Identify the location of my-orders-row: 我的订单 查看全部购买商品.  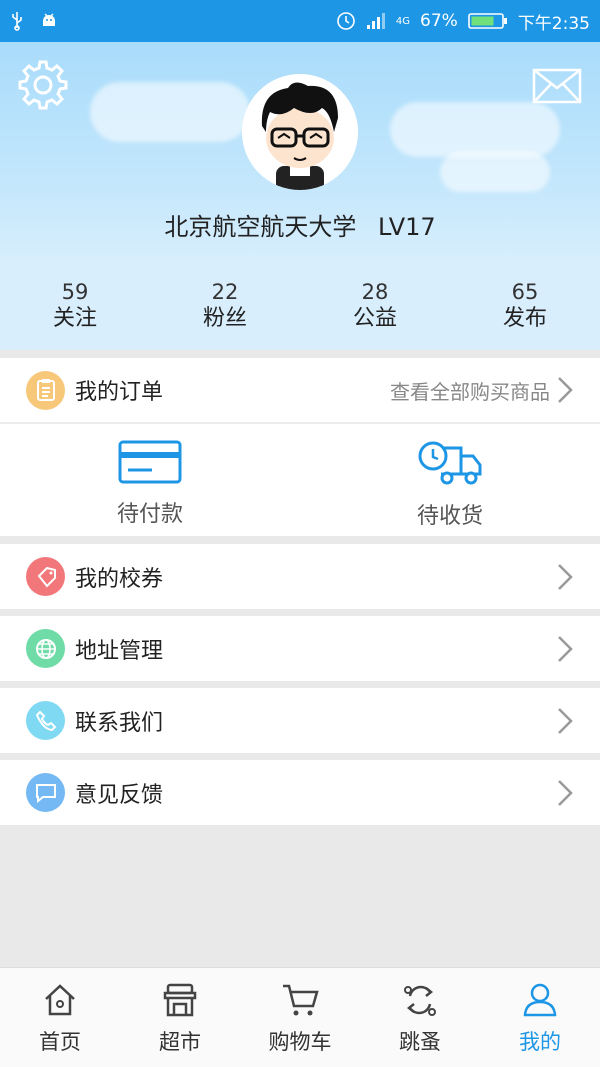
(300, 390).